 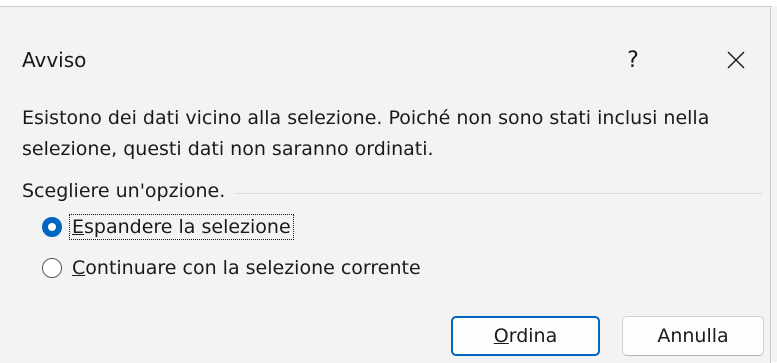 What do you see at coordinates (693, 336) in the screenshot?
I see `cancel-button: Annulla` at bounding box center [693, 336].